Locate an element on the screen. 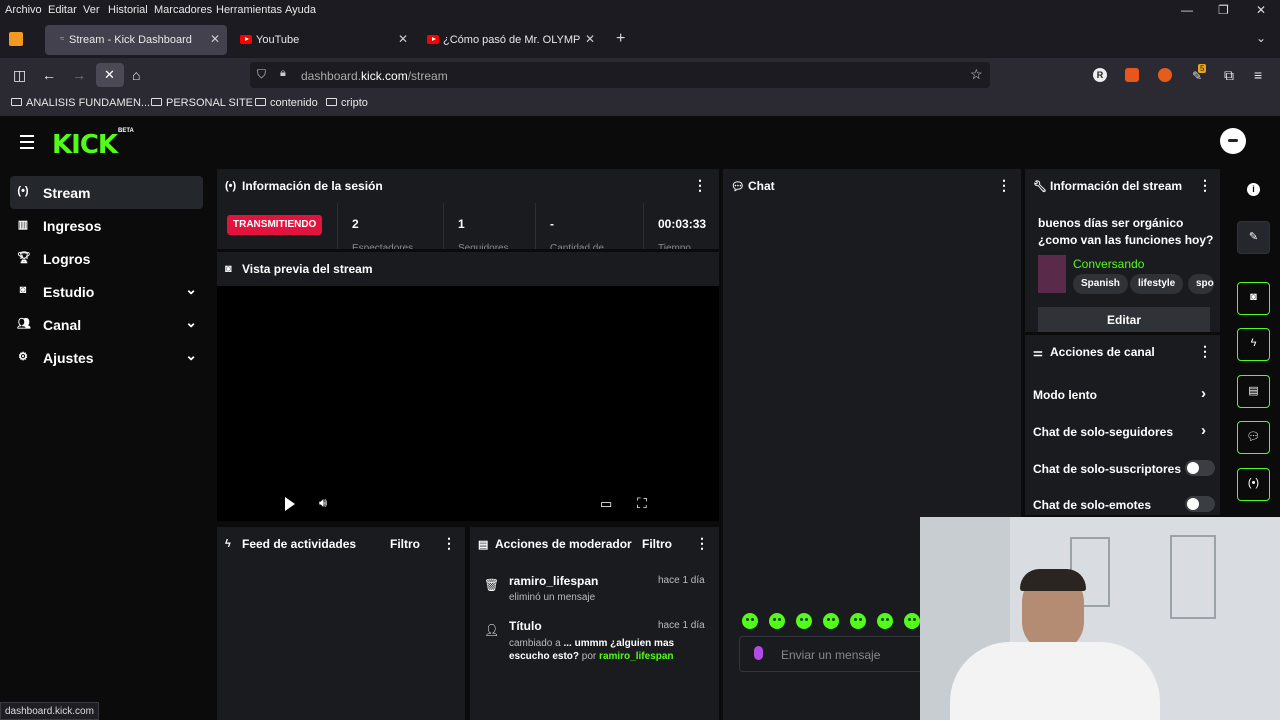 The image size is (1280, 720). volume-icon: 🔊︎ is located at coordinates (323, 503).